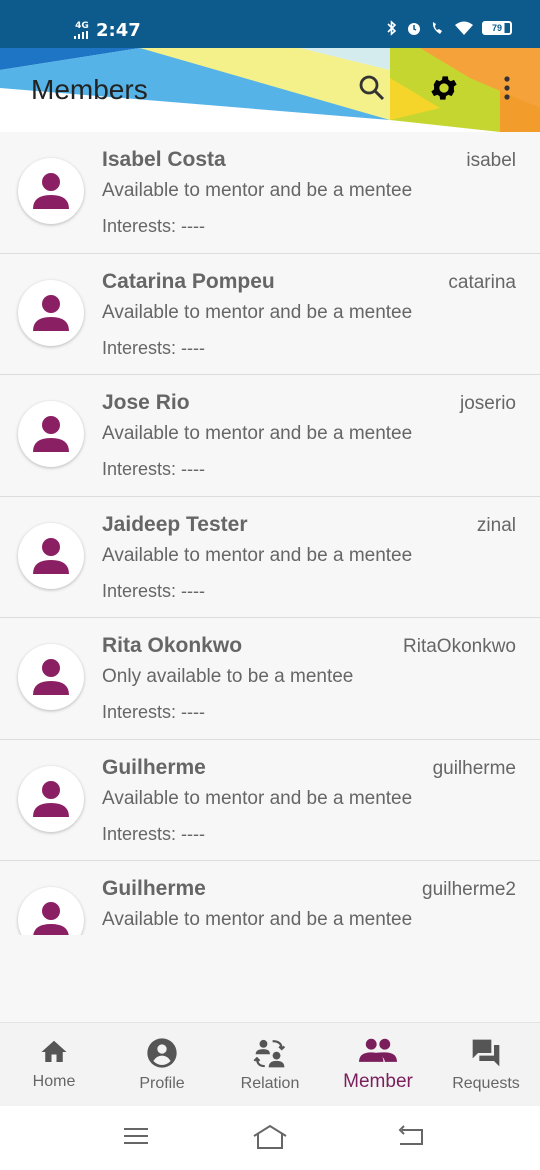 The width and height of the screenshot is (540, 1170). I want to click on settings-button, so click(444, 88).